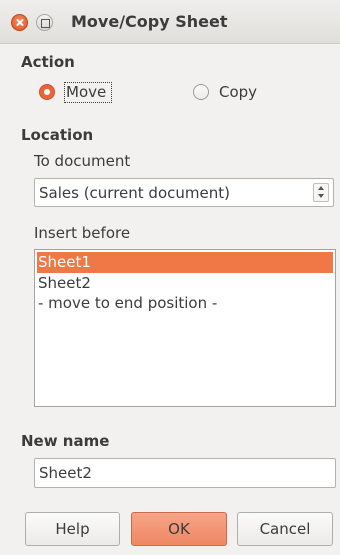 This screenshot has width=340, height=555. What do you see at coordinates (201, 92) in the screenshot?
I see `copy-radio` at bounding box center [201, 92].